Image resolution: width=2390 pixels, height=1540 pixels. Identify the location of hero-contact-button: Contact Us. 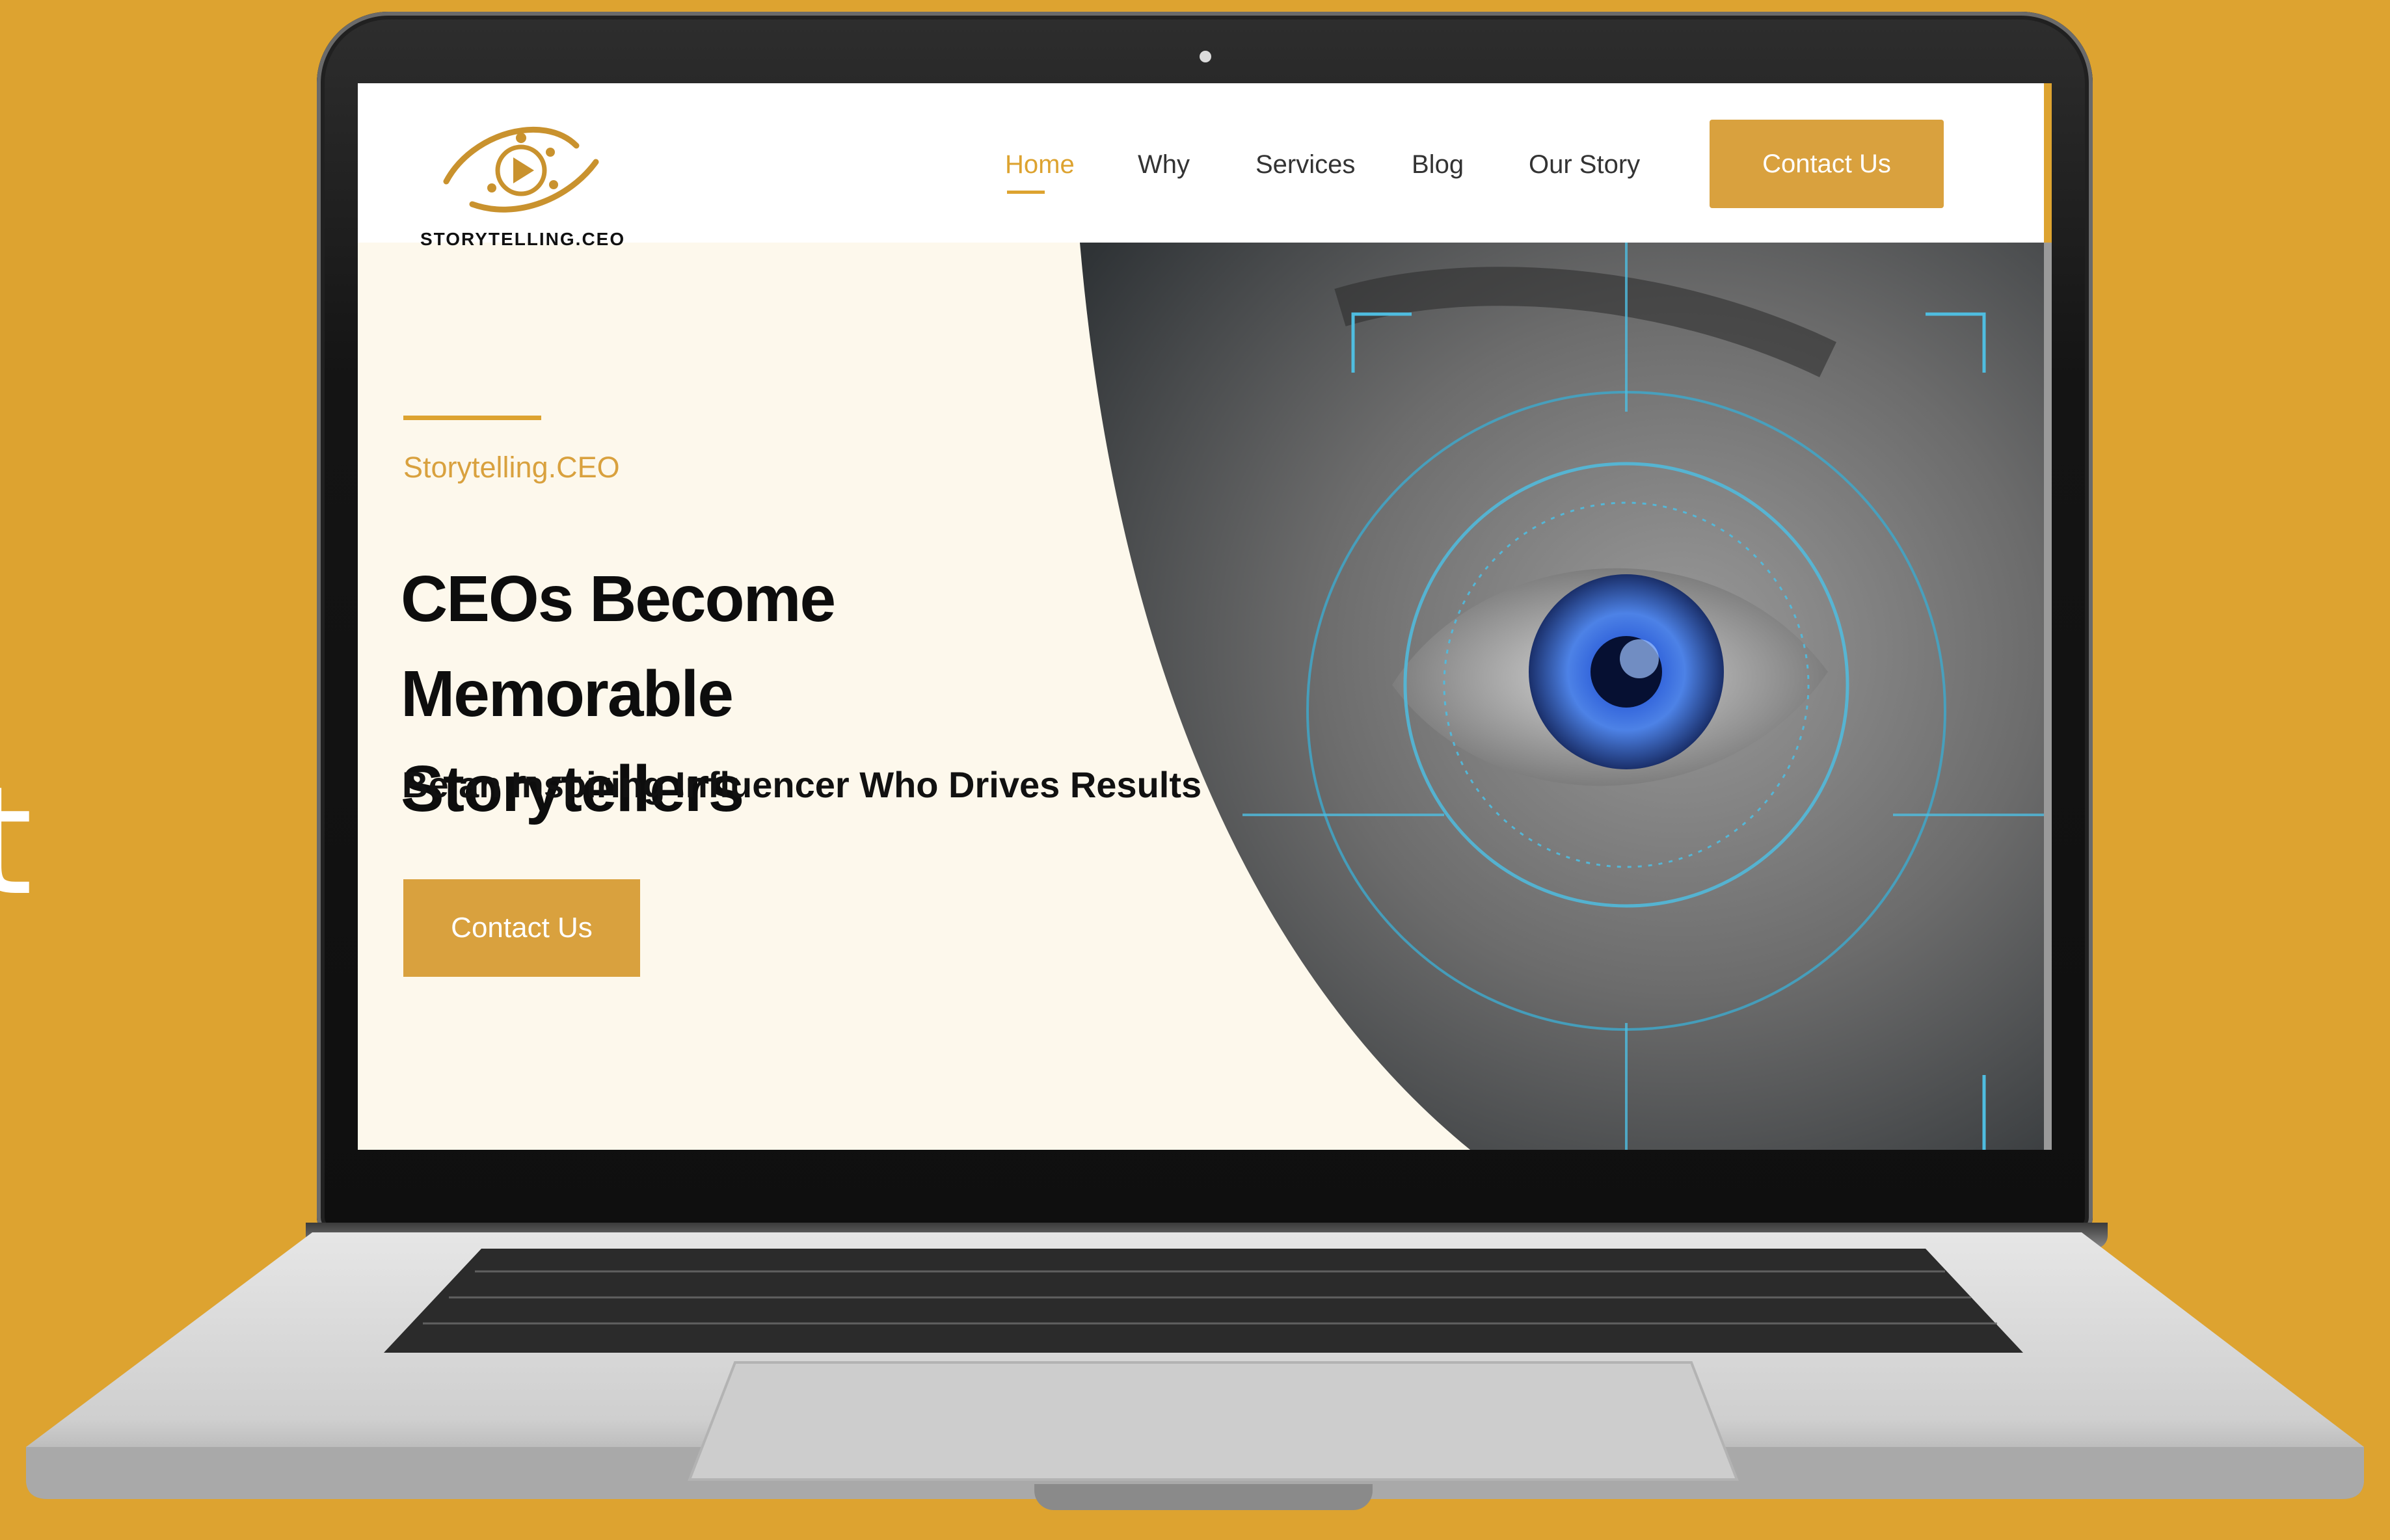
(521, 928).